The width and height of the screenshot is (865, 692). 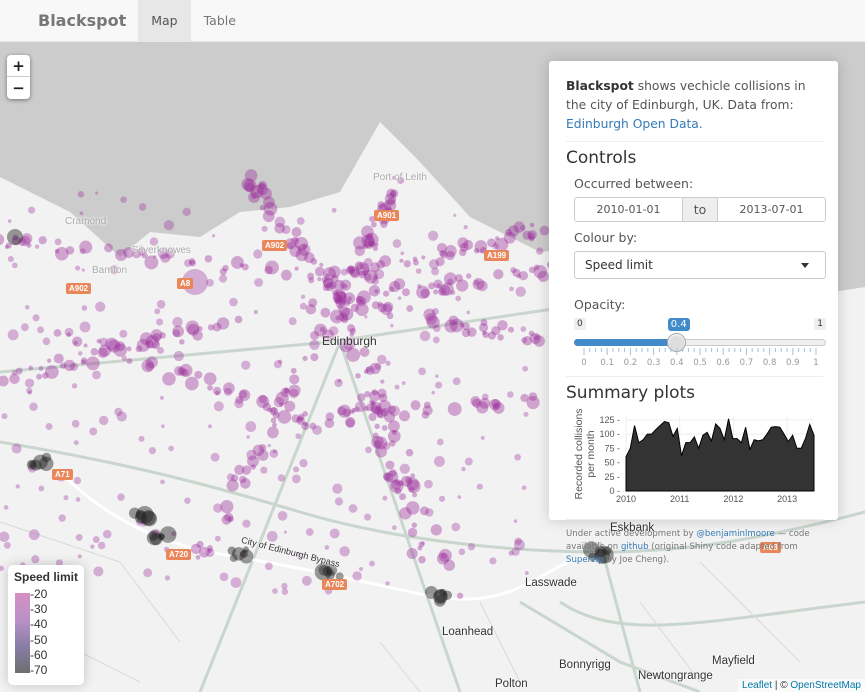 What do you see at coordinates (700, 265) in the screenshot?
I see `colour-by-select: Speed limit` at bounding box center [700, 265].